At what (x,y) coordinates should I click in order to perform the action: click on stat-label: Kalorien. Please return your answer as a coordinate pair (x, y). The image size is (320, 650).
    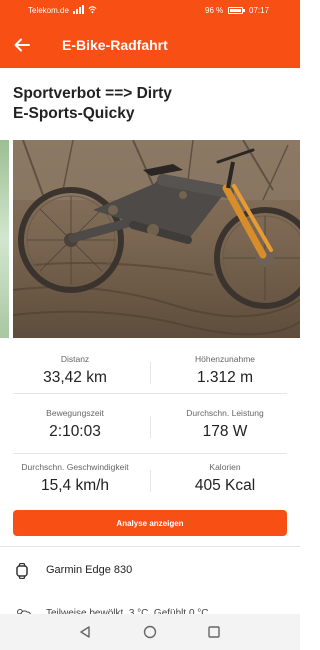
    Looking at the image, I should click on (225, 467).